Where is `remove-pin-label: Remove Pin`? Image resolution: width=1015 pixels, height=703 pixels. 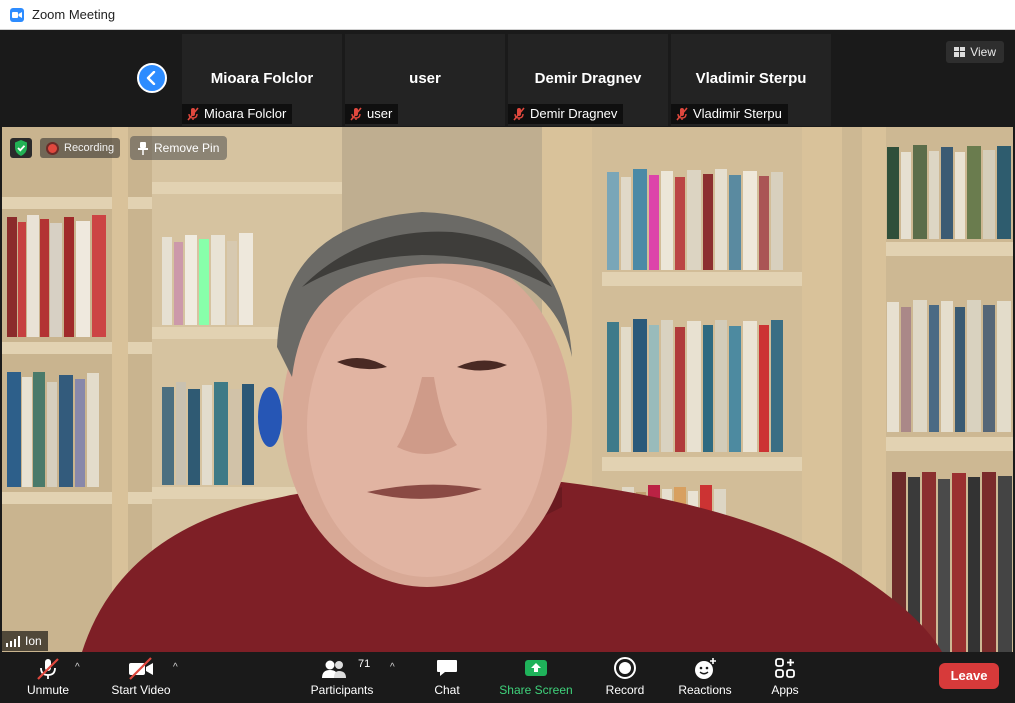 remove-pin-label: Remove Pin is located at coordinates (187, 148).